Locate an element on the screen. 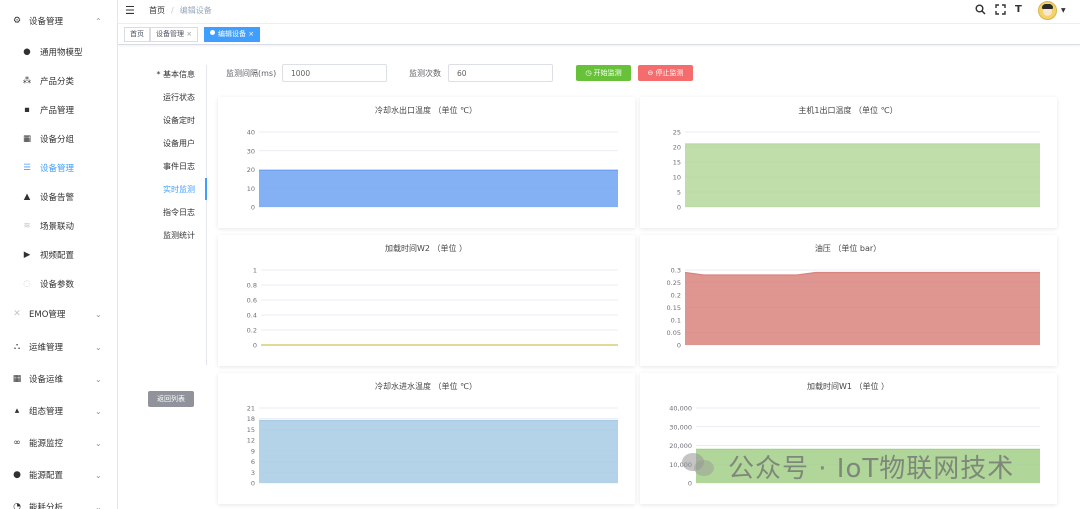 This screenshot has height=509, width=1080. sidebar-group-ops: ⛬ 运维管理 ⌄ is located at coordinates (58, 347).